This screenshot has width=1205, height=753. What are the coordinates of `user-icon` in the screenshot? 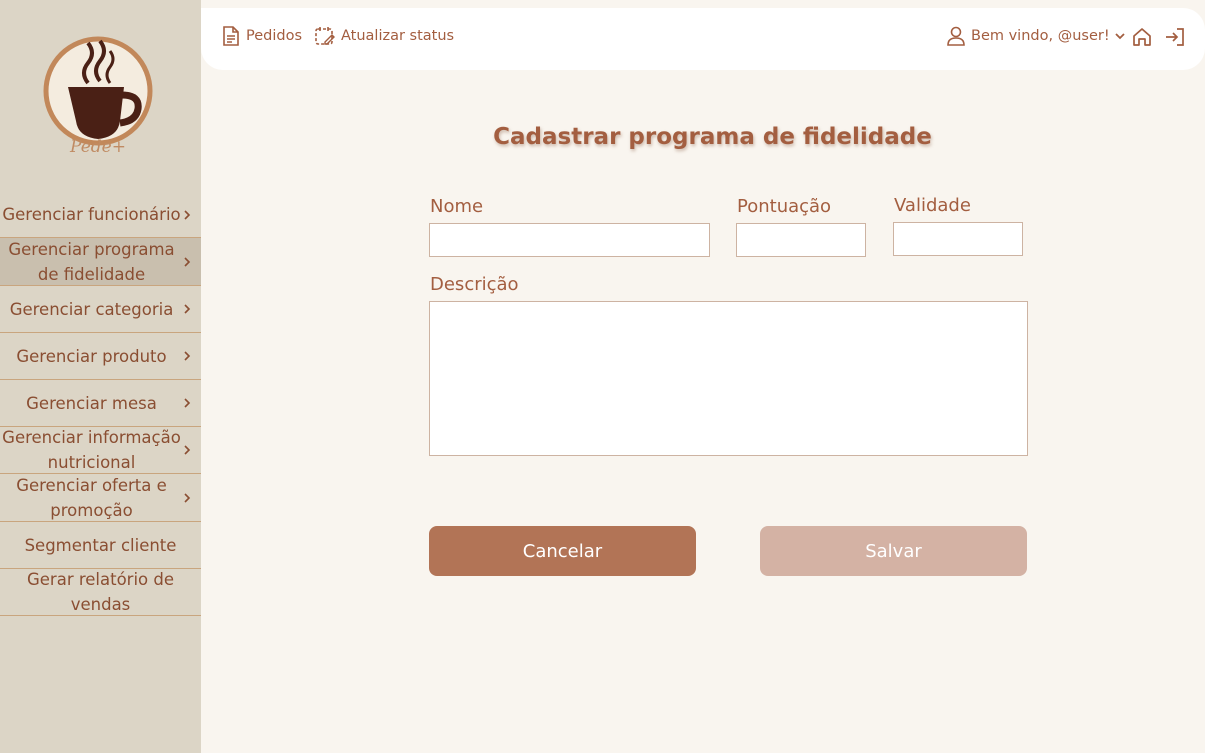 It's located at (956, 36).